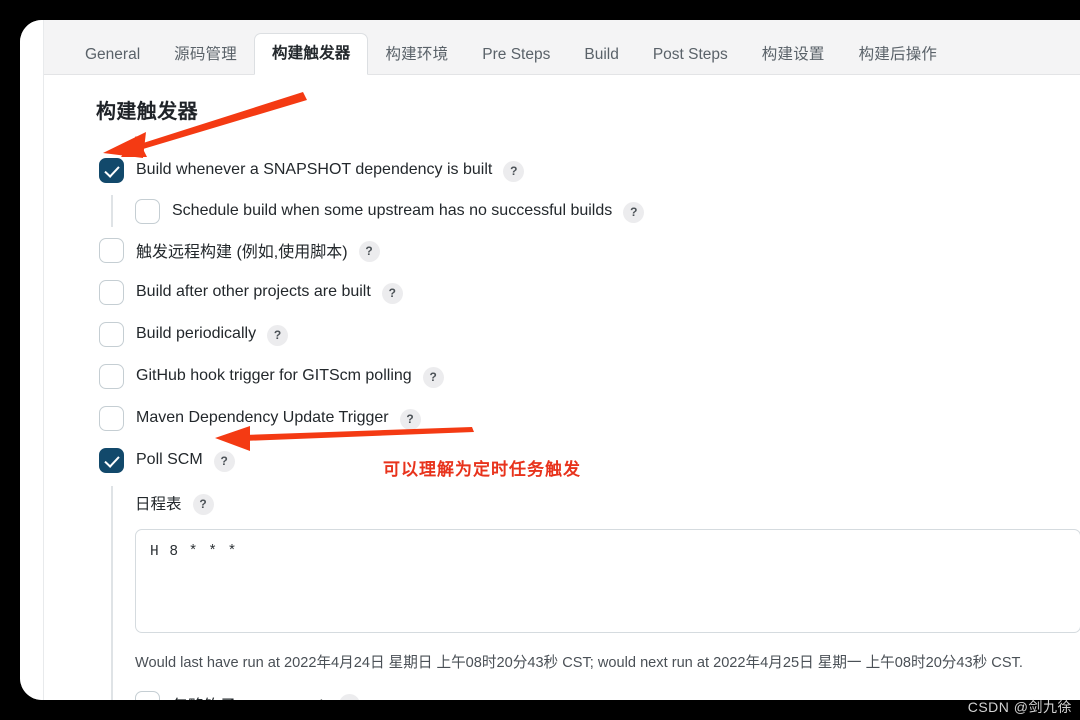  Describe the element at coordinates (898, 55) in the screenshot. I see `tab-post-build-actions: 构建后操作` at that location.